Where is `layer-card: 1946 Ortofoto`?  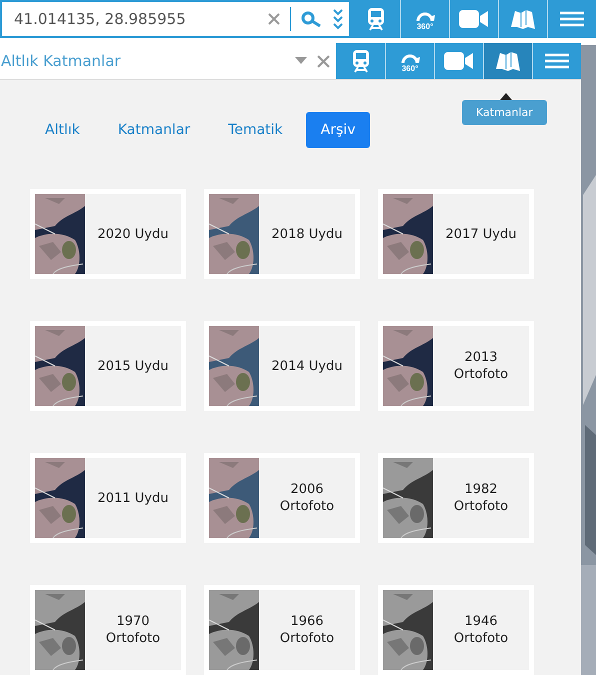 layer-card: 1946 Ortofoto is located at coordinates (456, 630).